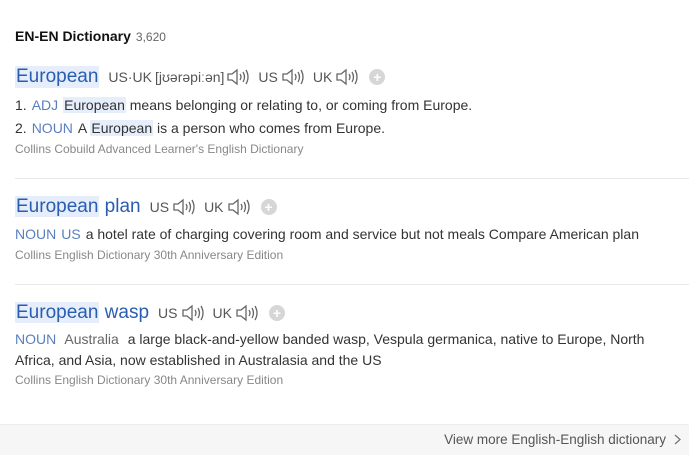 This screenshot has width=689, height=455. I want to click on ipa-text: [jʊərəpiːən], so click(189, 77).